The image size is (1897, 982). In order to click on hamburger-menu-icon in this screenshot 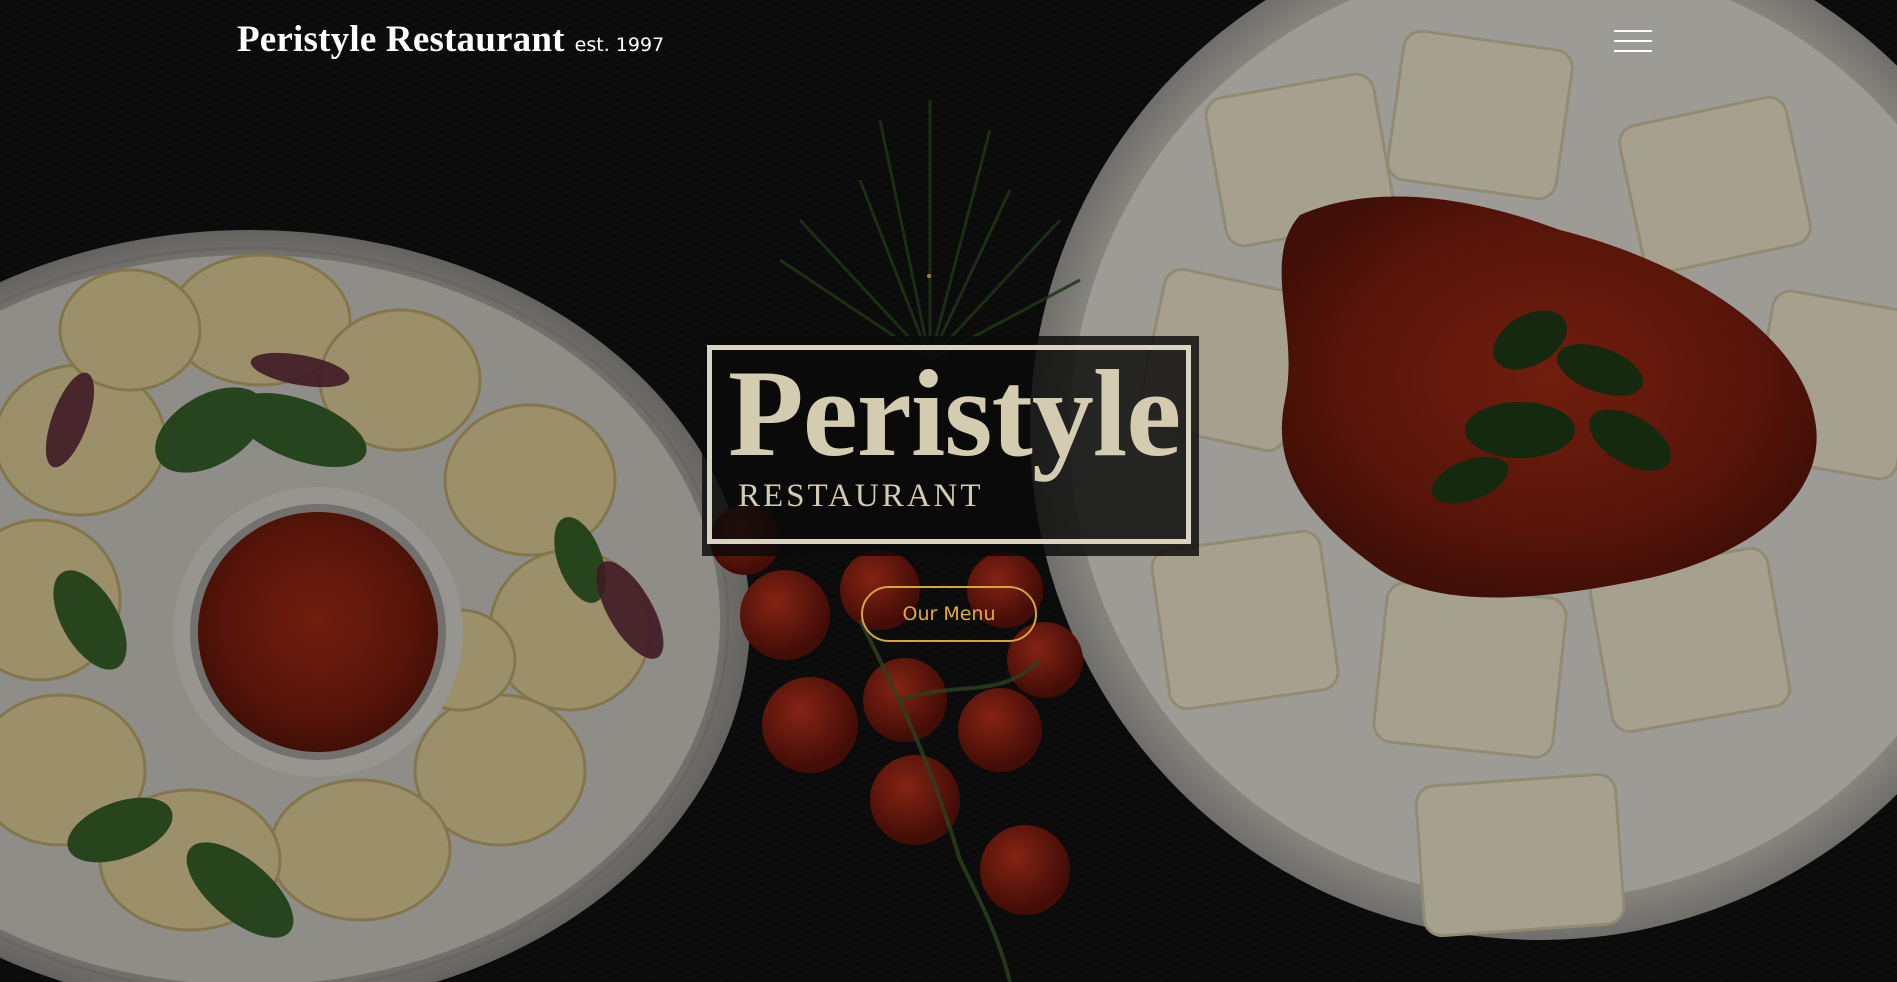, I will do `click(1633, 42)`.